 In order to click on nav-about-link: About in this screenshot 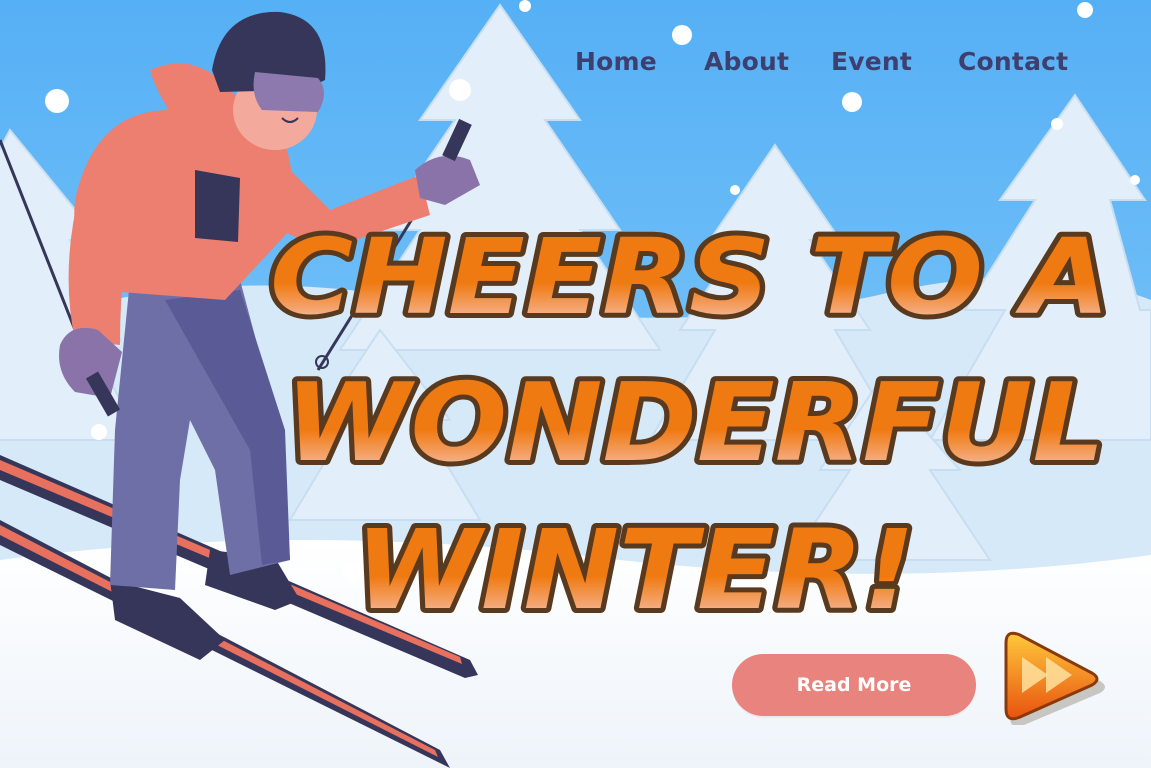, I will do `click(746, 61)`.